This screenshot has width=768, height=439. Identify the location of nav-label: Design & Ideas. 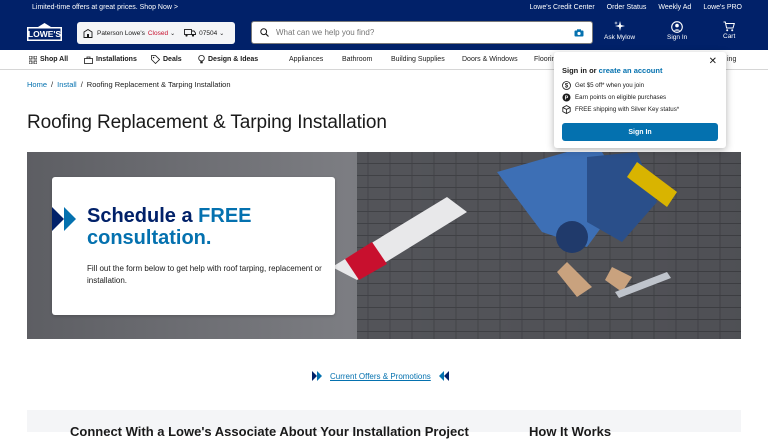
(233, 59).